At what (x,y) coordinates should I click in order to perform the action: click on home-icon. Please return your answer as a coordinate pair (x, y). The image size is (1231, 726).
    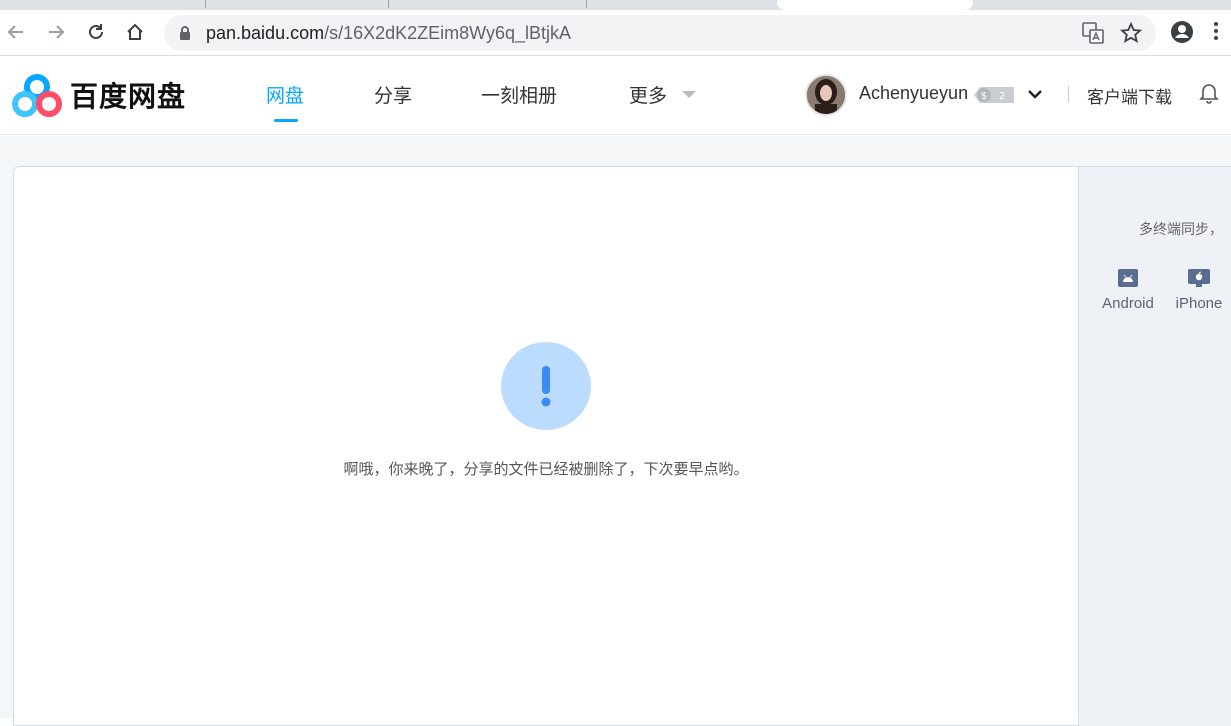
    Looking at the image, I should click on (135, 31).